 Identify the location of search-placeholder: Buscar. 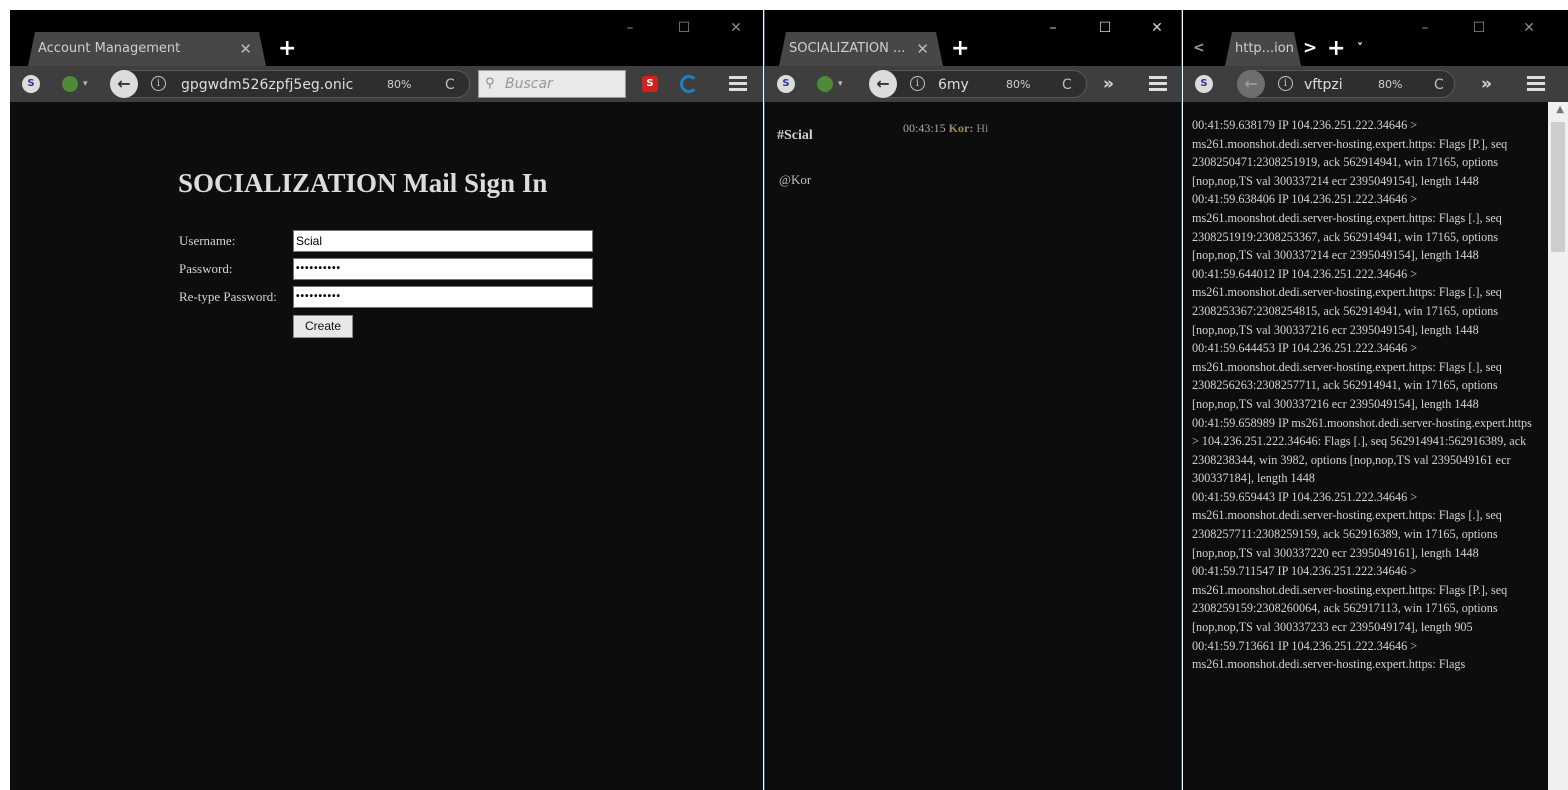
(529, 84).